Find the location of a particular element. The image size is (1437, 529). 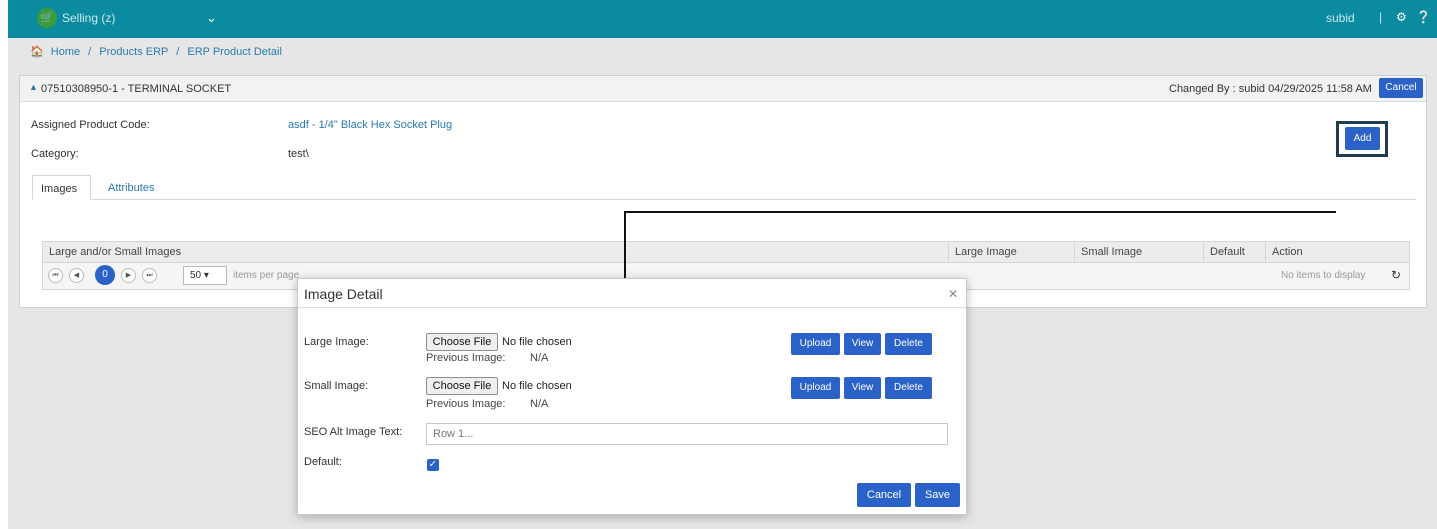

last-page-icon: ⏭ is located at coordinates (149, 275).